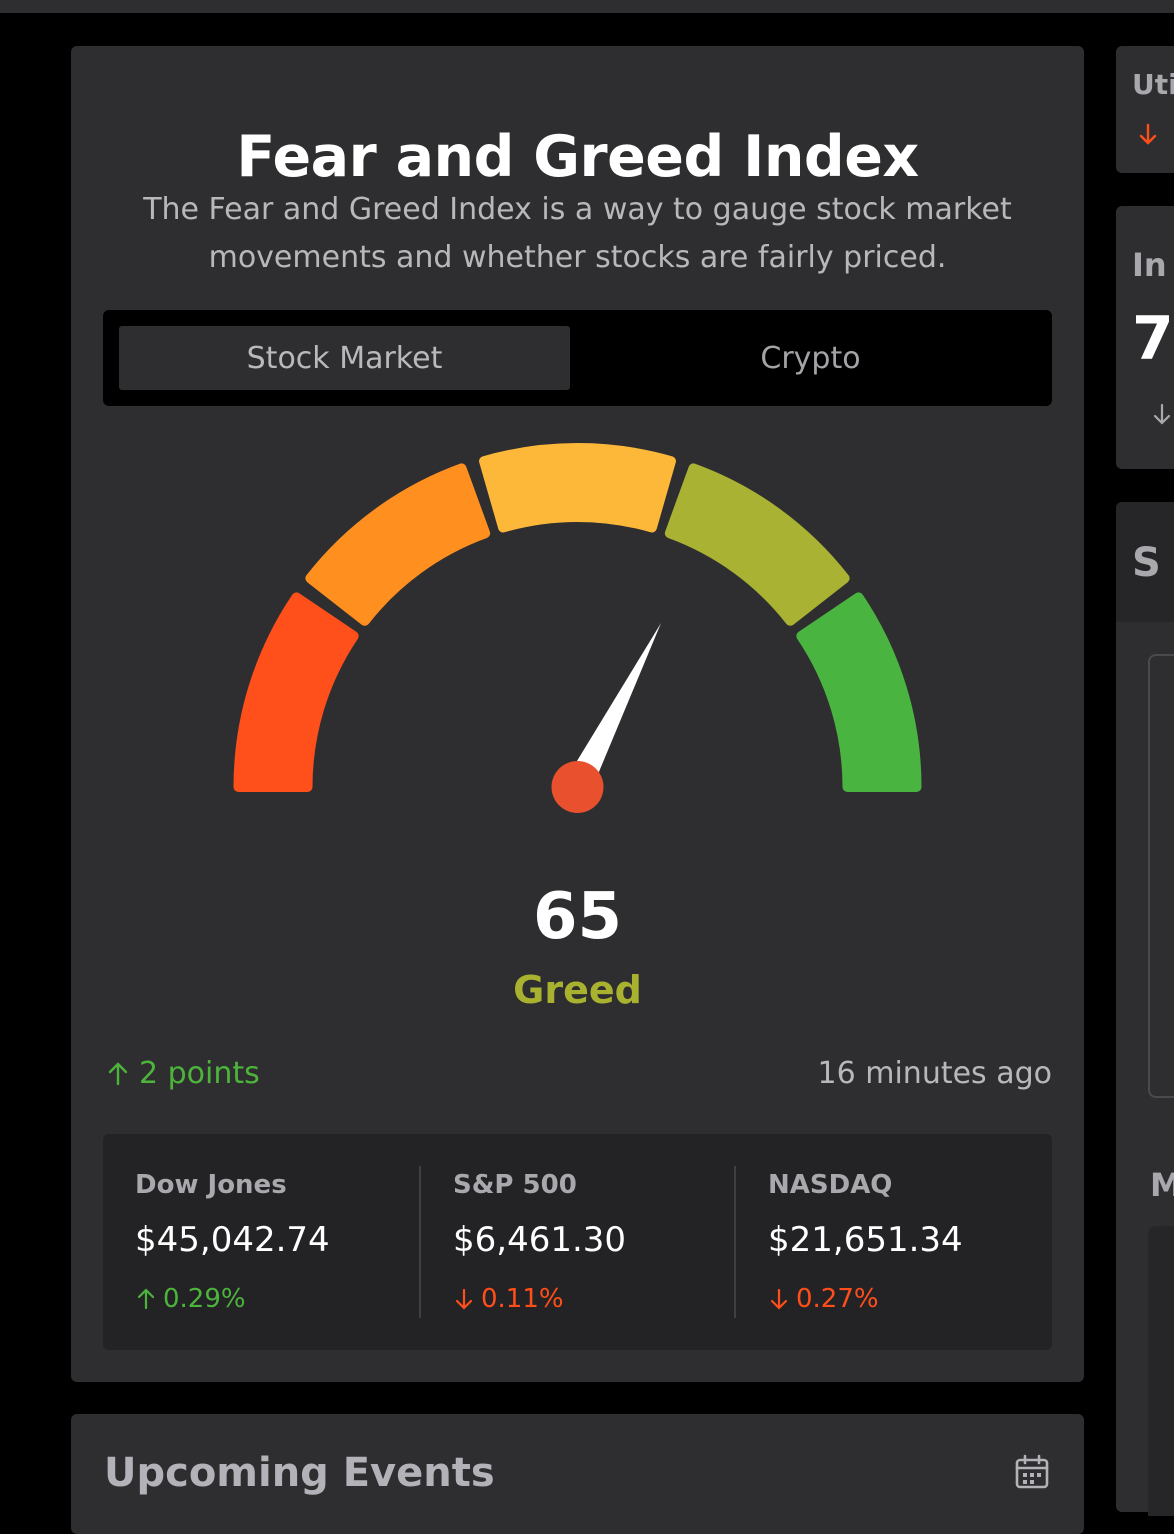 This screenshot has width=1174, height=1534. What do you see at coordinates (577, 1474) in the screenshot?
I see `upcoming-events-card: Upcoming Events` at bounding box center [577, 1474].